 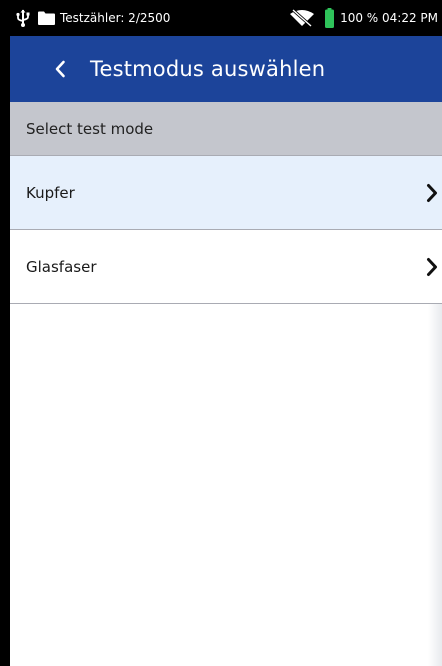 What do you see at coordinates (61, 267) in the screenshot?
I see `list-item-label: Glasfaser` at bounding box center [61, 267].